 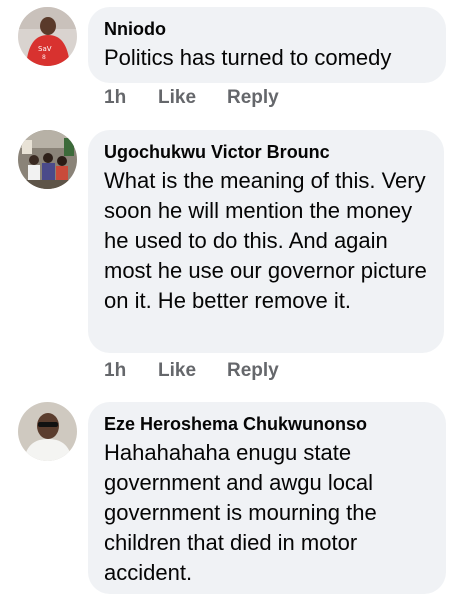 I want to click on comment-text: Politics has turned to comedy, so click(x=248, y=57).